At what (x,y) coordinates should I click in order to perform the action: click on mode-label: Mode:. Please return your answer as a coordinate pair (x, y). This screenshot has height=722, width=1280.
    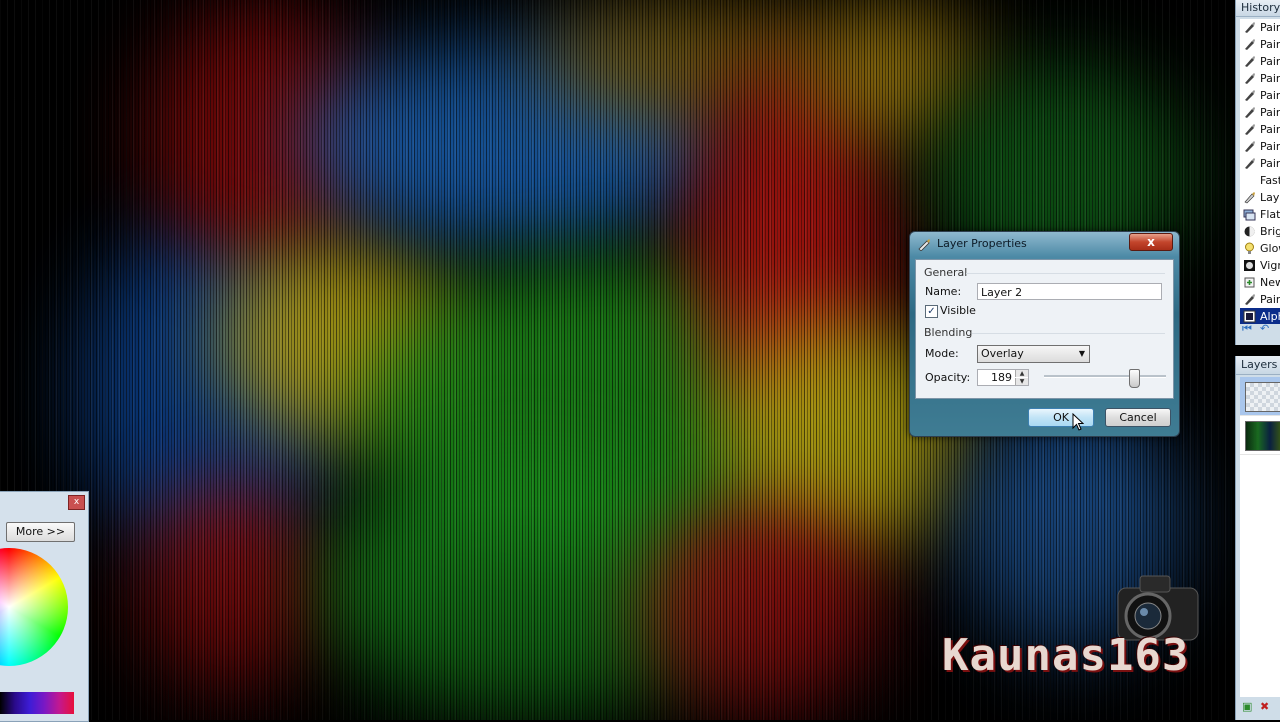
    Looking at the image, I should click on (942, 353).